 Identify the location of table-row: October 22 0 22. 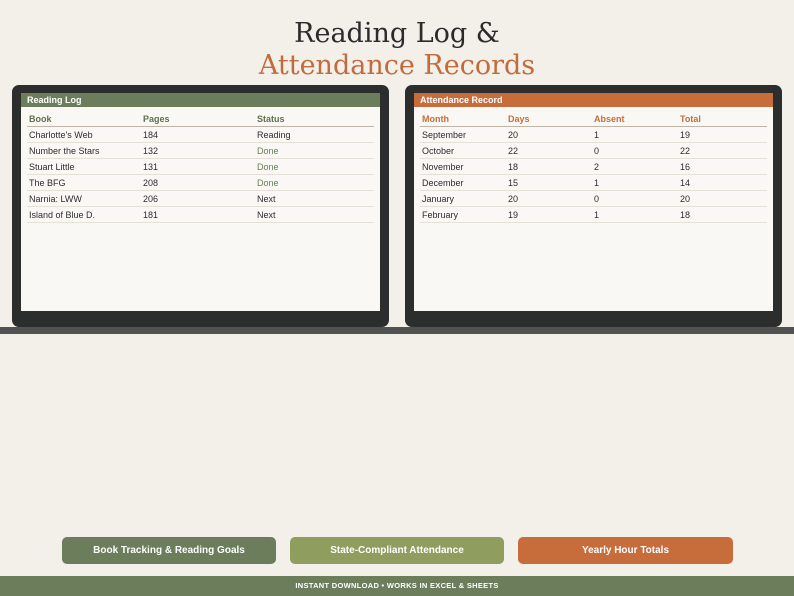
(593, 150).